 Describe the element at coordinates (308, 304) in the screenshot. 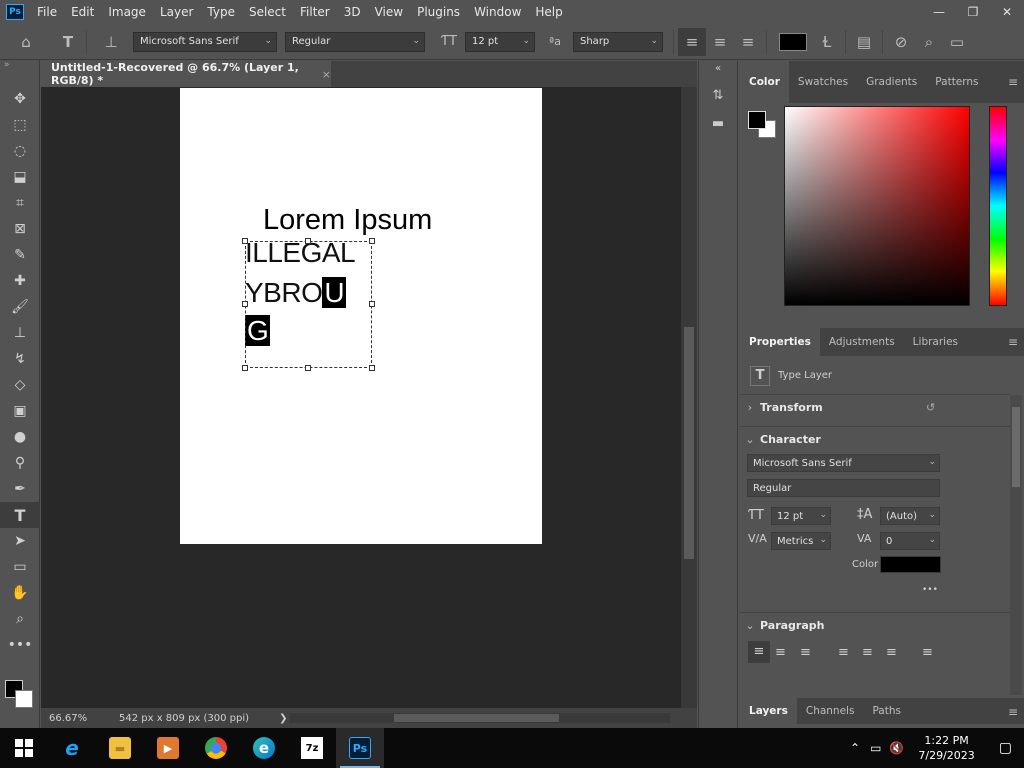

I see `text-bounding-box` at that location.